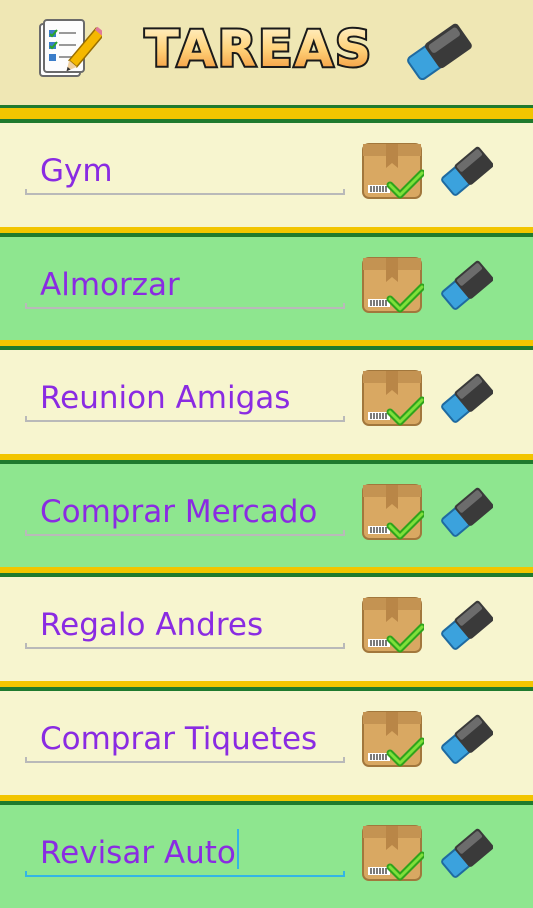 The width and height of the screenshot is (533, 908). I want to click on task-text-field: Almorzar, so click(185, 285).